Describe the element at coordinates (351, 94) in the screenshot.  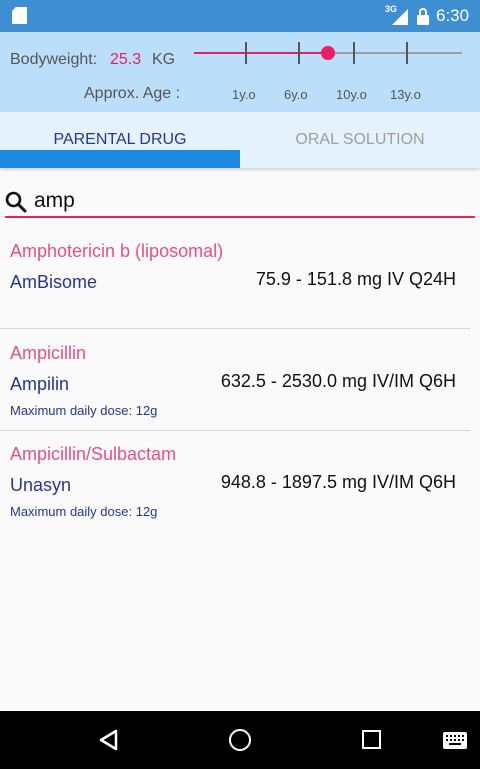
I see `age-tick-label: 10y.o` at that location.